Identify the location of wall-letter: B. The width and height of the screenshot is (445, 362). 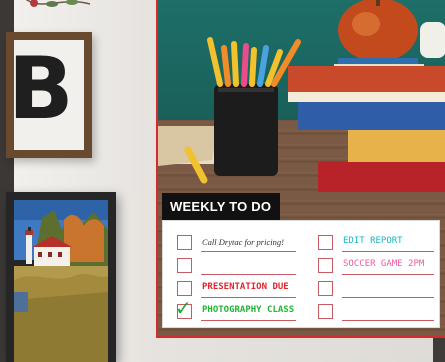
(44, 89).